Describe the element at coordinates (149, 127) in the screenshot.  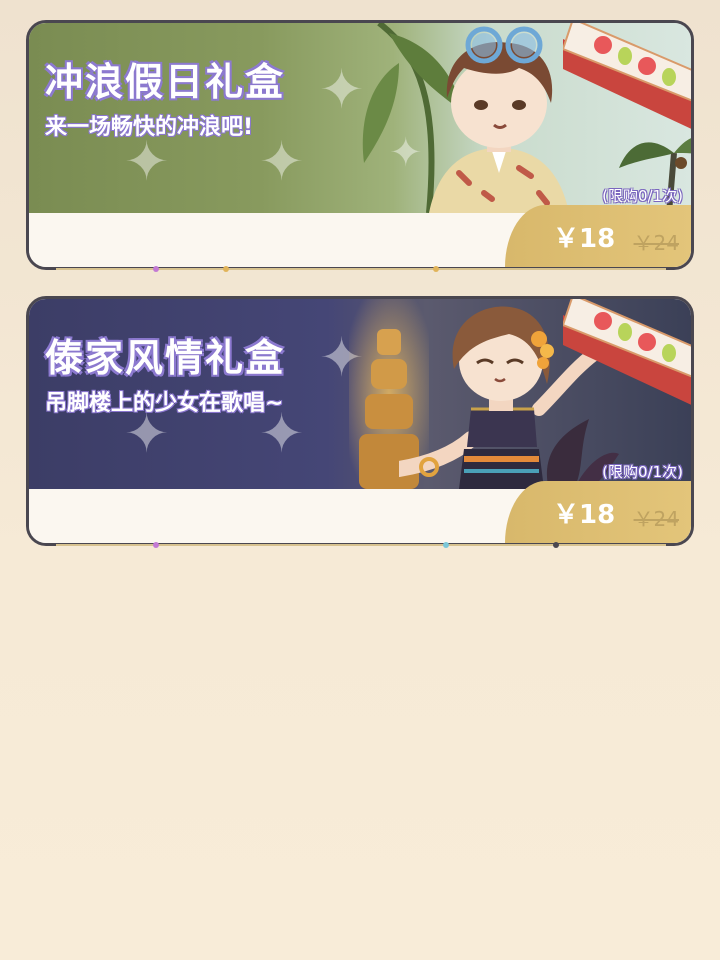
I see `card-subtitle: 来一场畅快的冲浪吧!` at that location.